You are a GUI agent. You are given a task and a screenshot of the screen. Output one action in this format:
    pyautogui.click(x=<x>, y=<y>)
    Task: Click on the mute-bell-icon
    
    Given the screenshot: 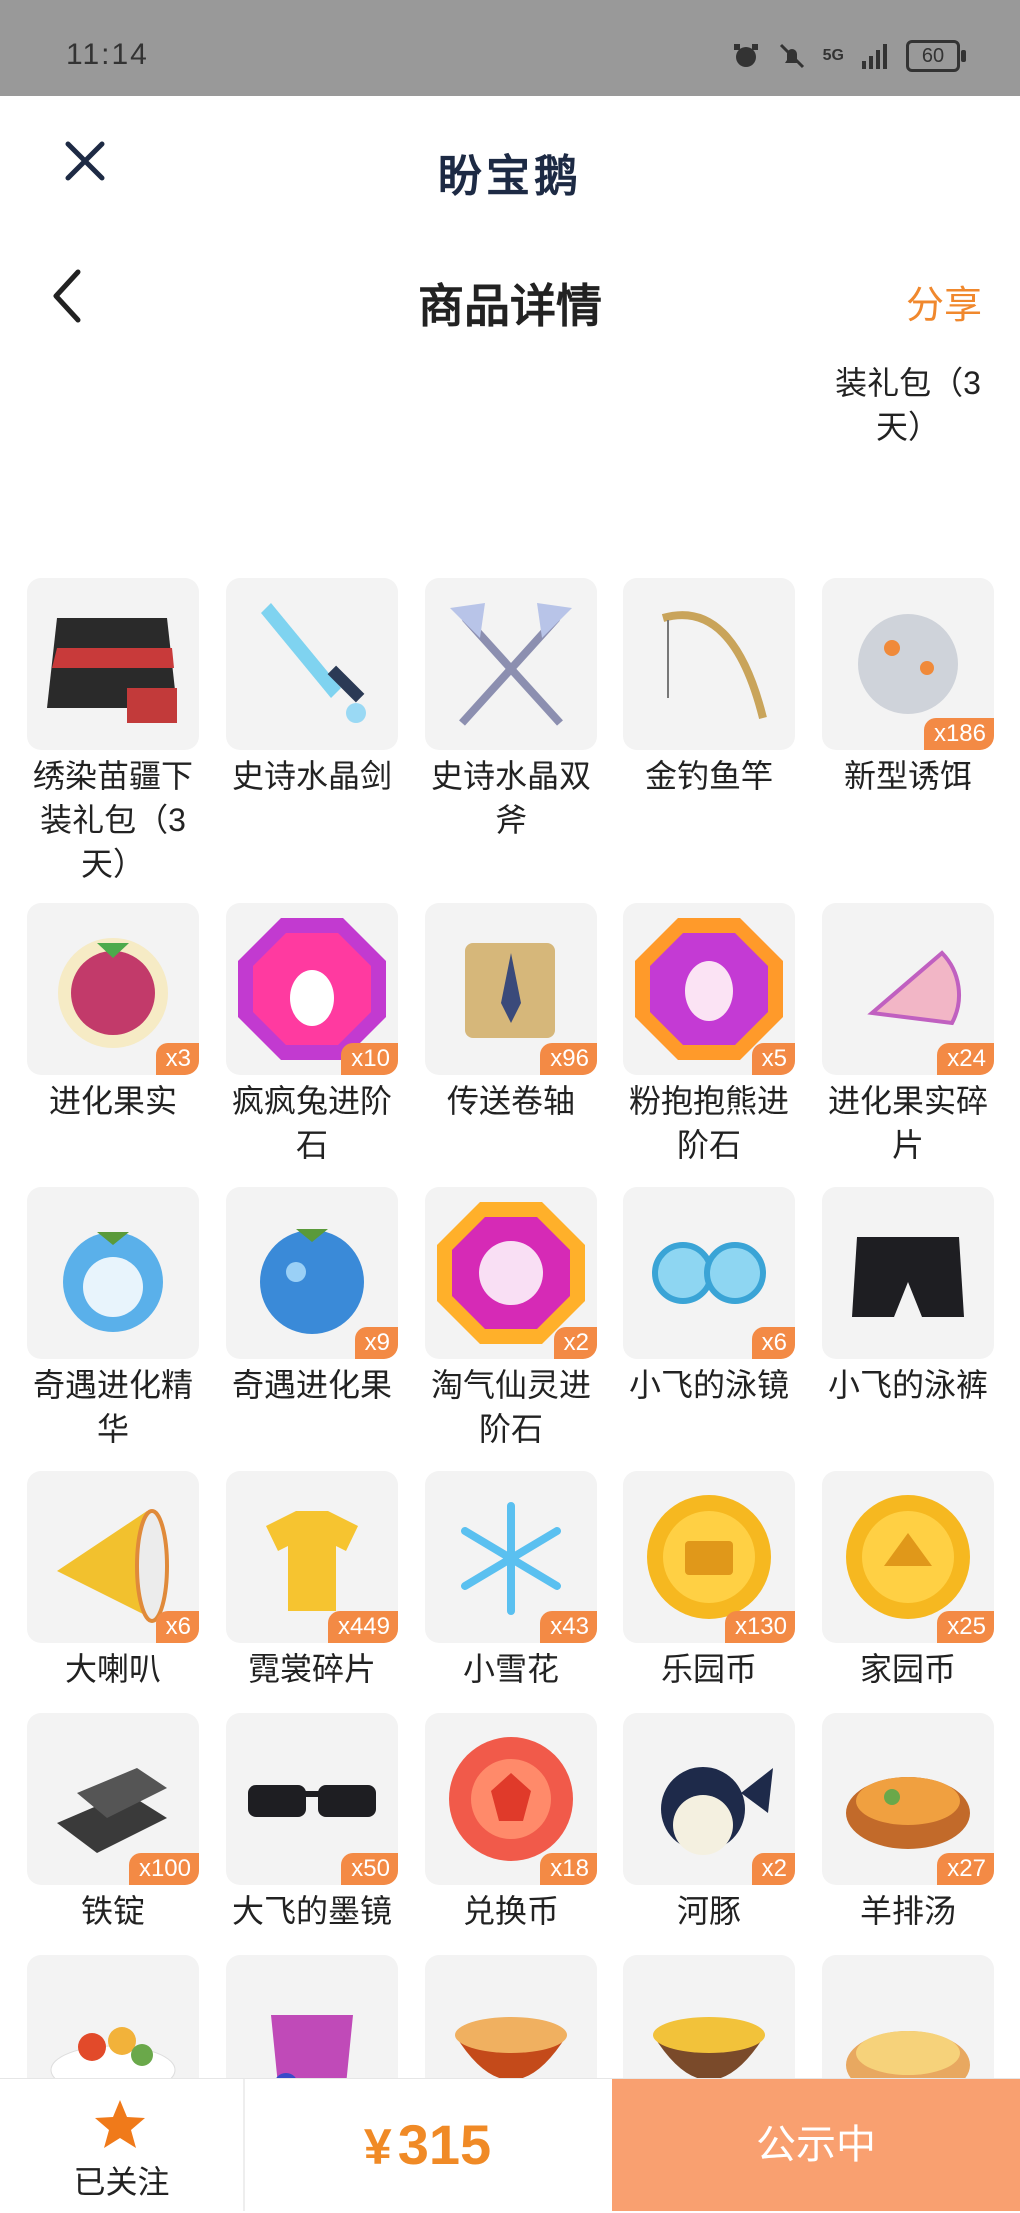 What is the action you would take?
    pyautogui.click(x=791, y=56)
    